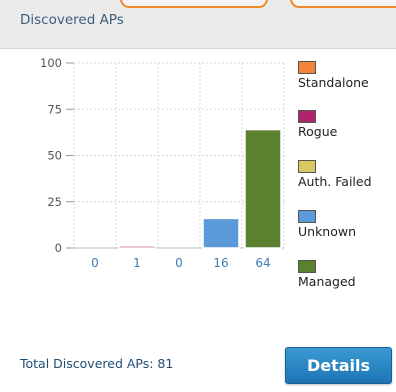  I want to click on y-tick-label: 25, so click(54, 202).